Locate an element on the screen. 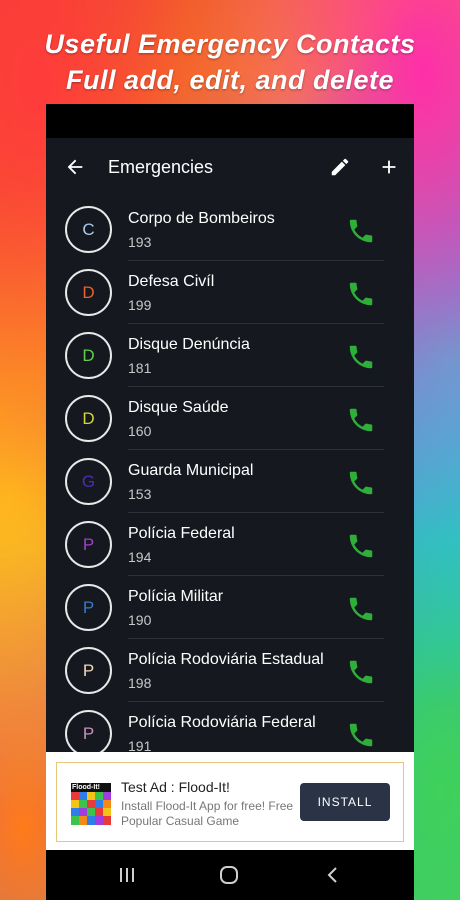  nav-back-button is located at coordinates (333, 875).